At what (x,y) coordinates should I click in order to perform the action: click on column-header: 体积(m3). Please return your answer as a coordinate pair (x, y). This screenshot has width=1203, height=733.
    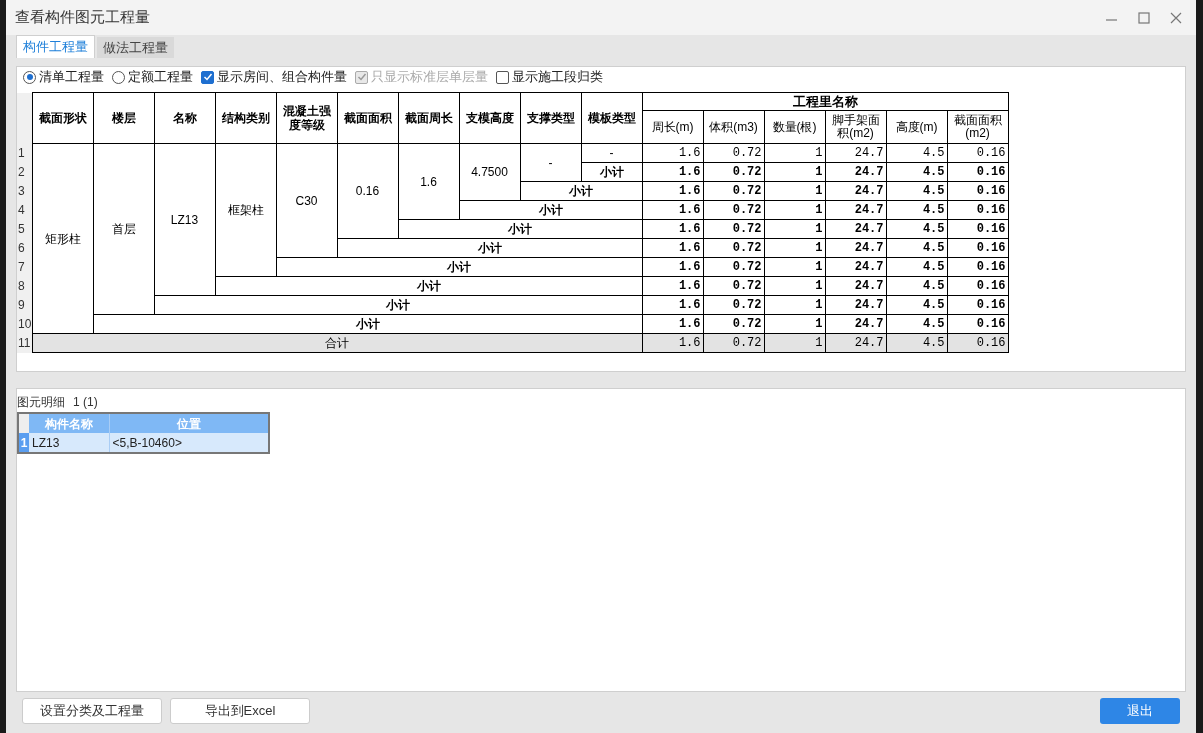
    Looking at the image, I should click on (733, 127).